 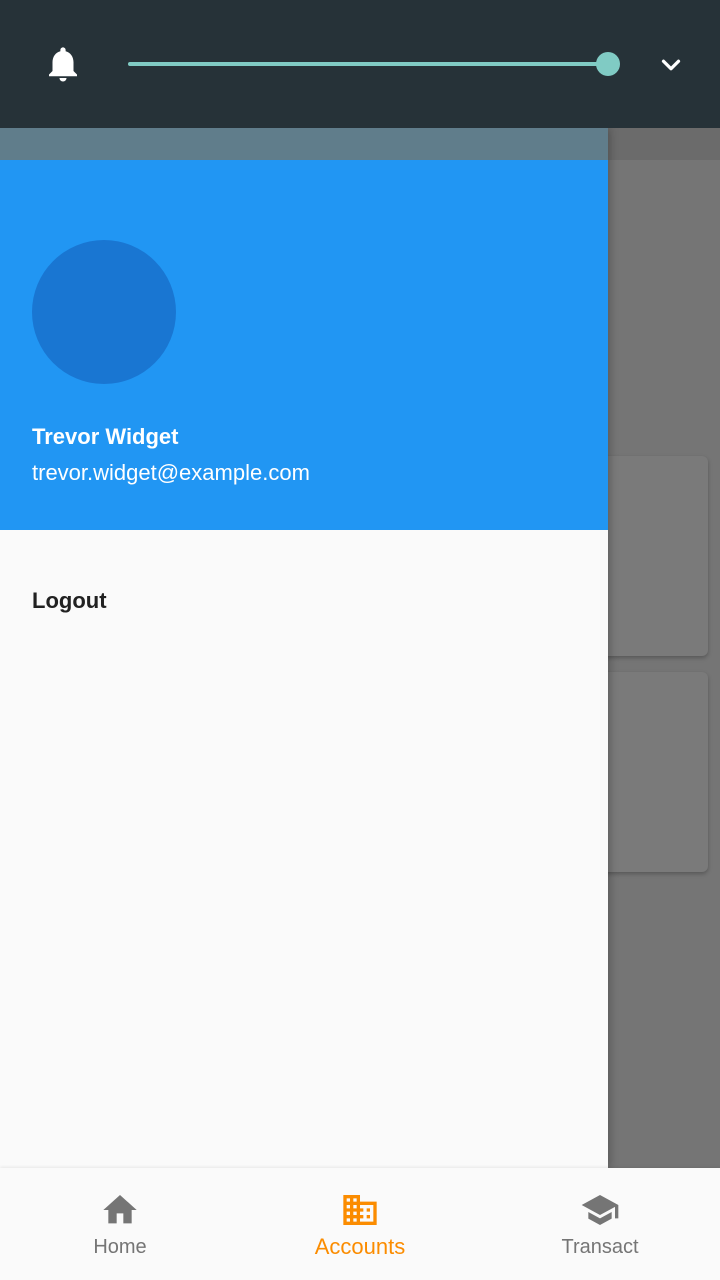 I want to click on top-app-bar, so click(x=360, y=64).